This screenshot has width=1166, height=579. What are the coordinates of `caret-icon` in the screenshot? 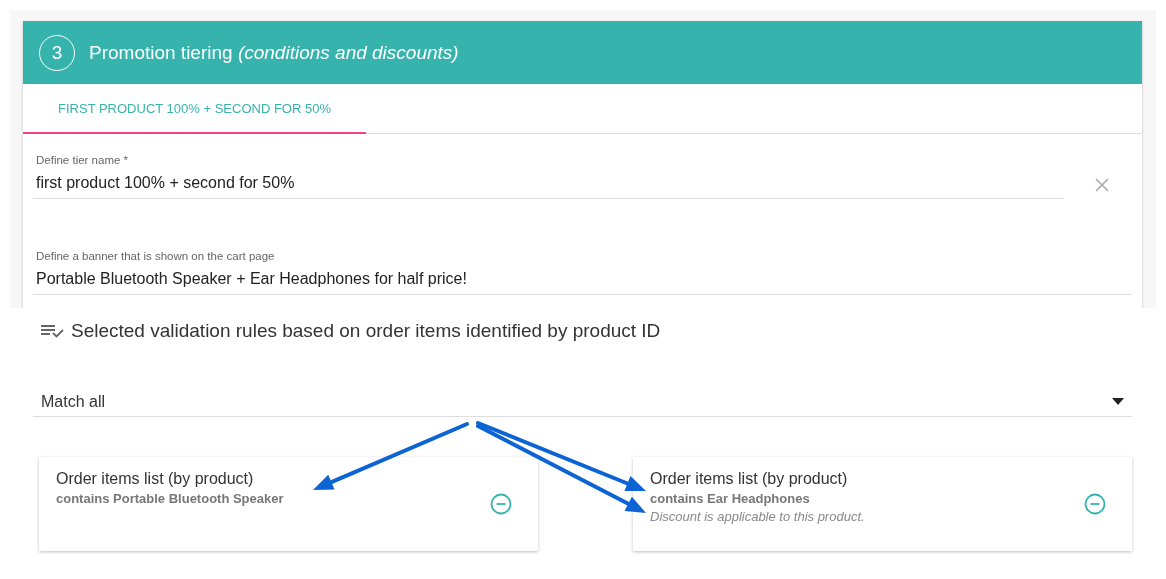 It's located at (1118, 401).